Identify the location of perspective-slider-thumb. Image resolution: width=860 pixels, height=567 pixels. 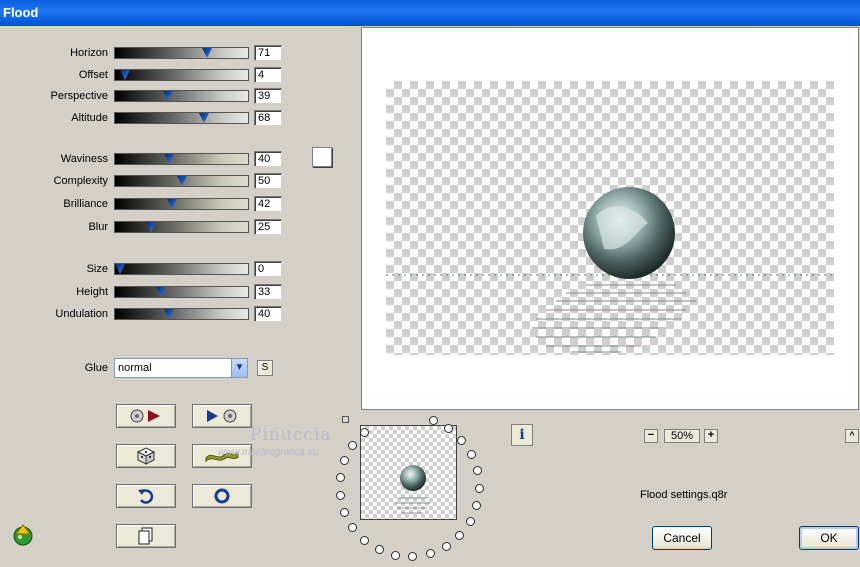
(168, 96).